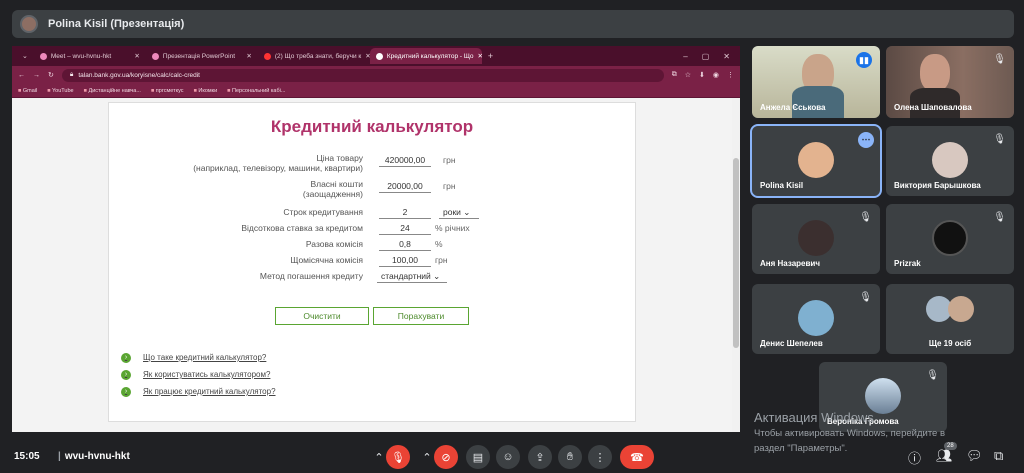 The image size is (1024, 473). I want to click on term-unit-select: роки ⌄, so click(459, 213).